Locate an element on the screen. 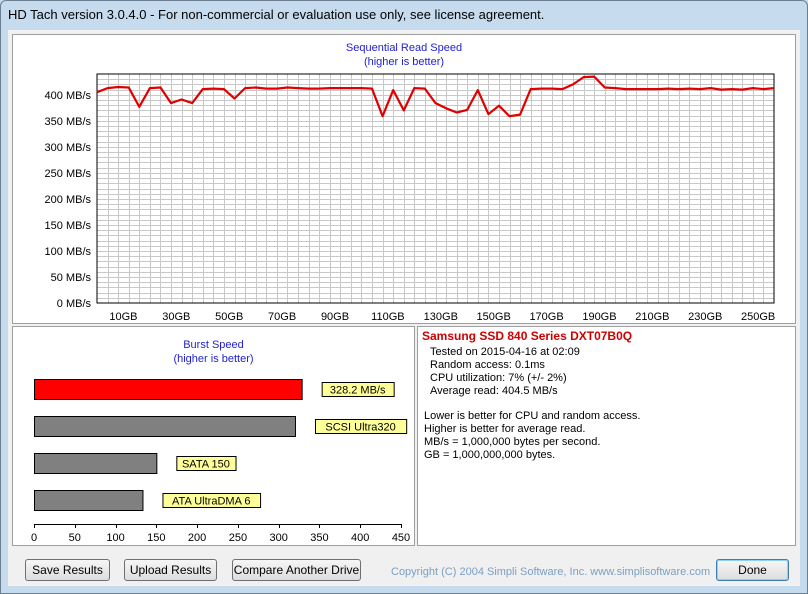  x-tick-label: 400 is located at coordinates (360, 538).